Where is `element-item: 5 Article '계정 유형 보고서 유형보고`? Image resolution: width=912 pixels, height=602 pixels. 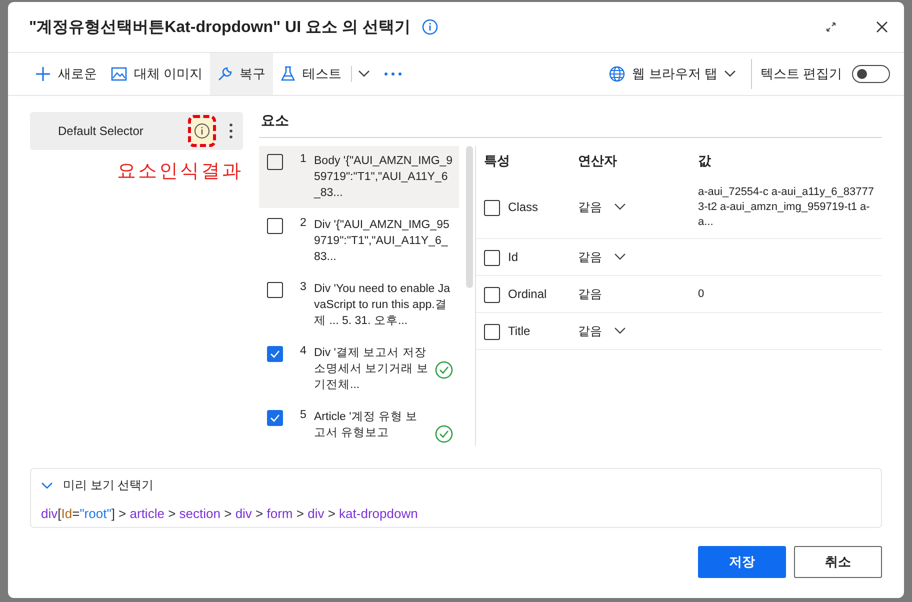
element-item: 5 Article '계정 유형 보고서 유형보고 is located at coordinates (359, 433).